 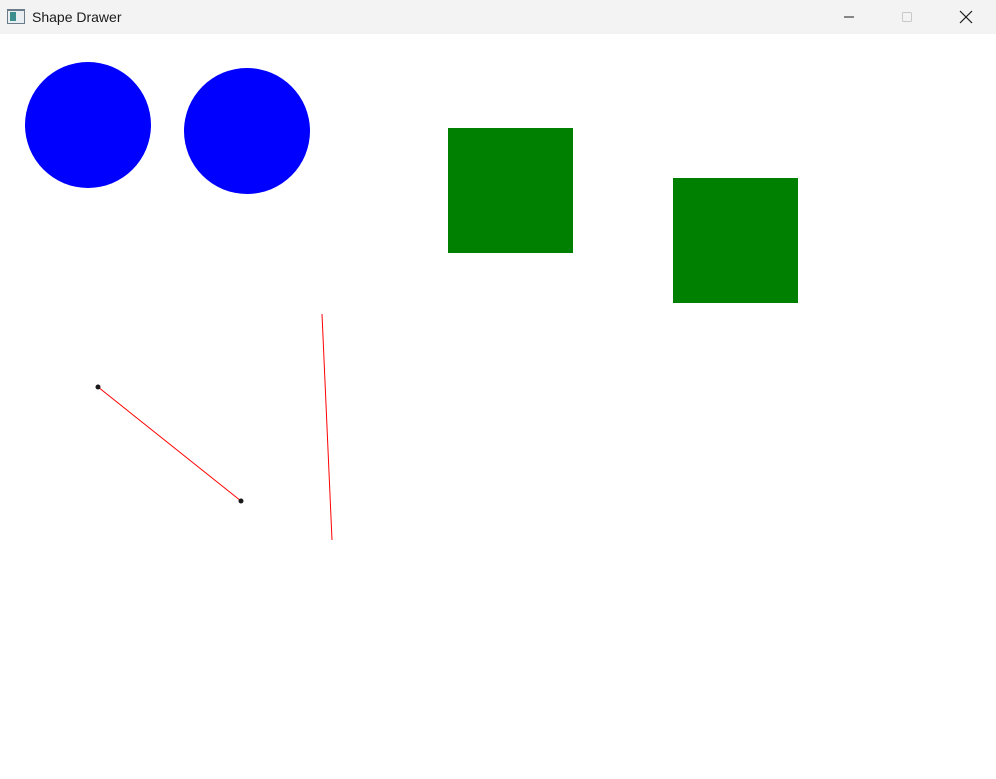 I want to click on maximize-button, so click(x=907, y=17).